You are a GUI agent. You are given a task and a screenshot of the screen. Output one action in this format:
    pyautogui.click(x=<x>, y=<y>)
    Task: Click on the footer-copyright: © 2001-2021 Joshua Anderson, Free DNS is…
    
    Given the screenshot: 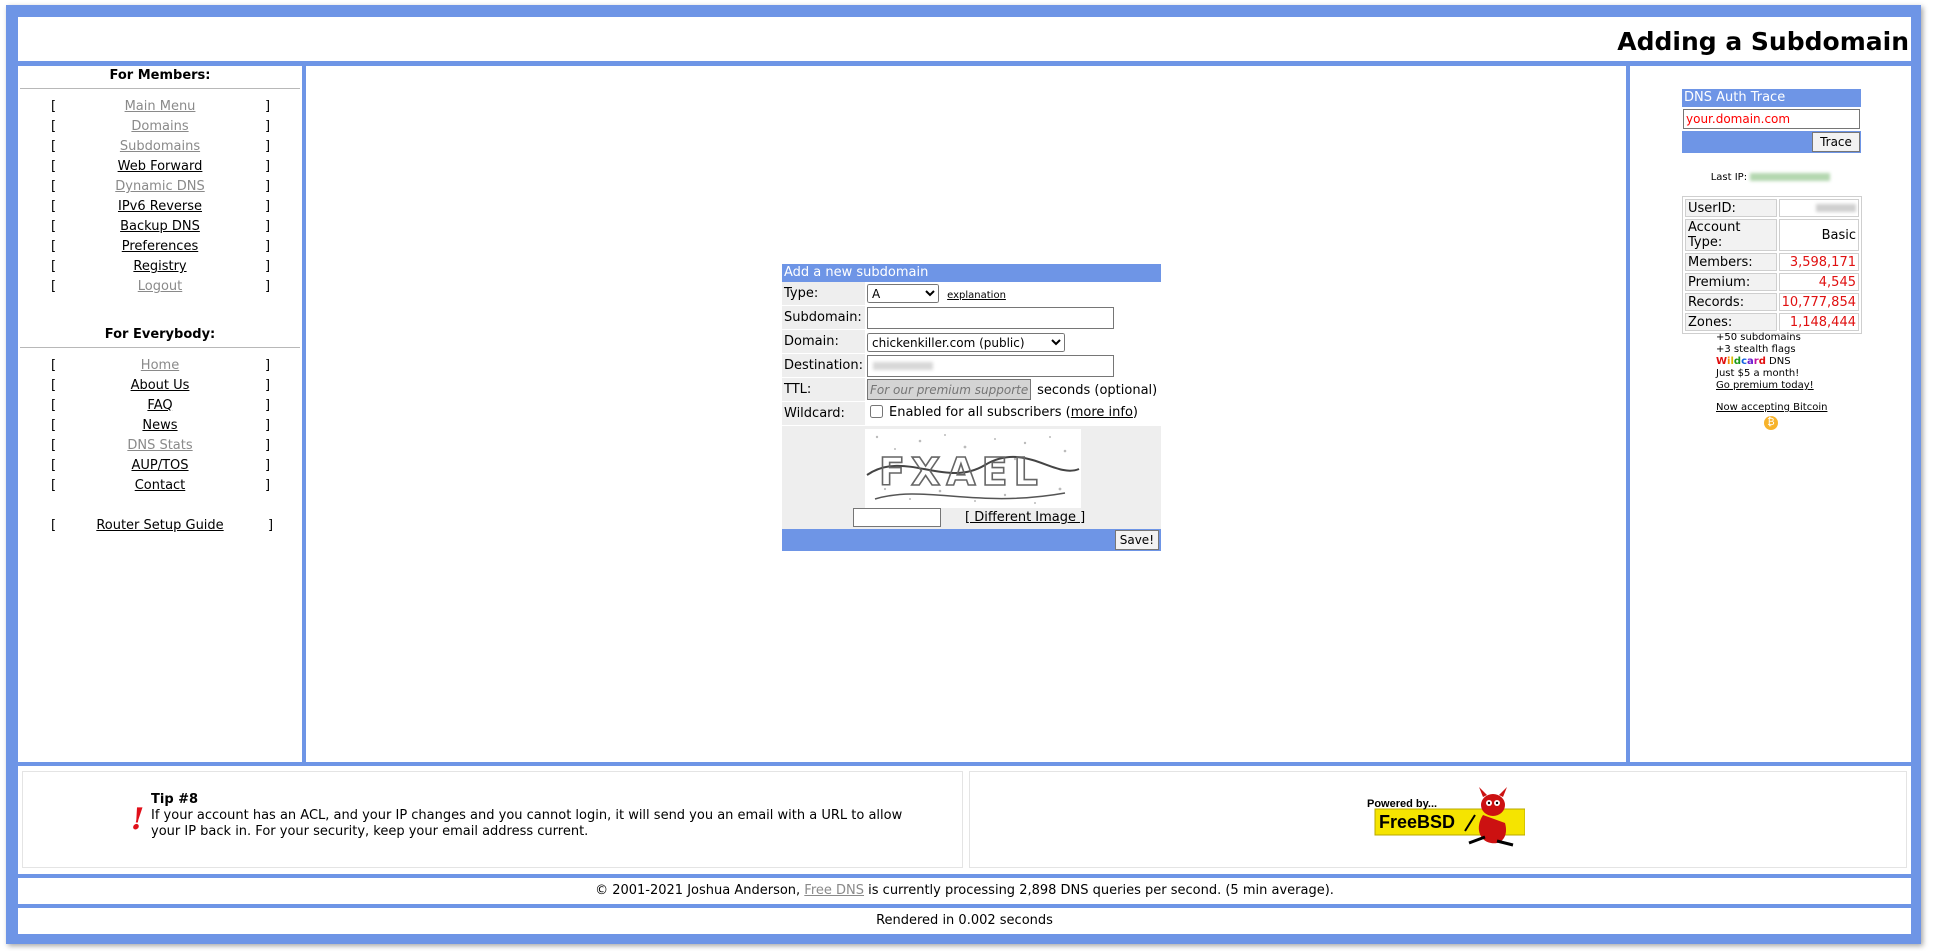 What is the action you would take?
    pyautogui.click(x=964, y=891)
    